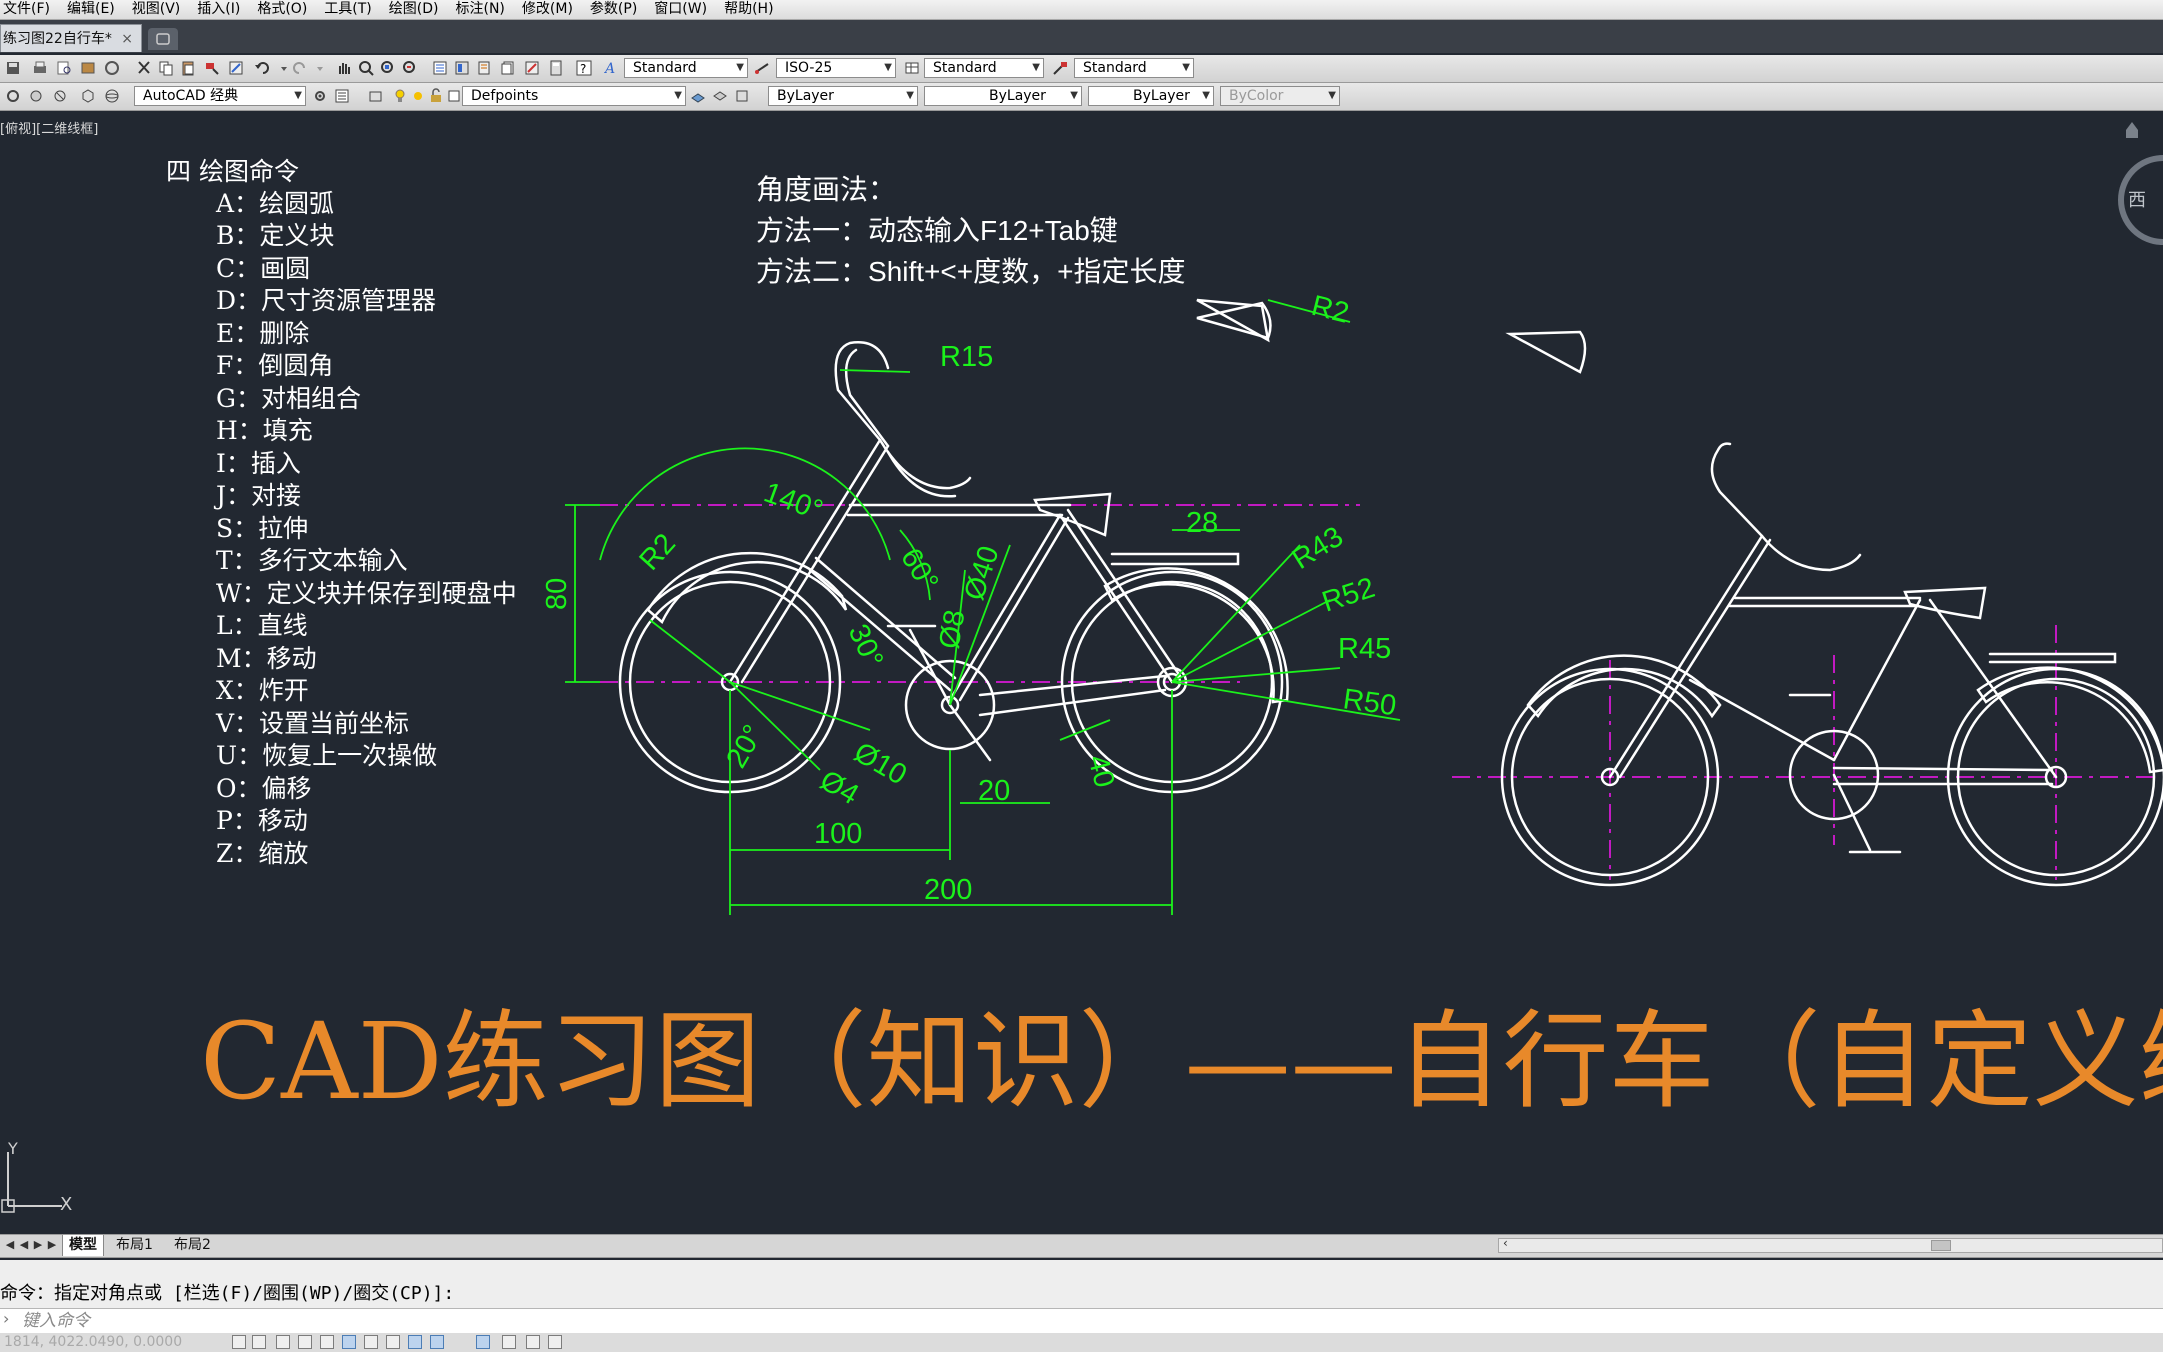  Describe the element at coordinates (287, 9) in the screenshot. I see `menu-format: 格式(O)` at that location.